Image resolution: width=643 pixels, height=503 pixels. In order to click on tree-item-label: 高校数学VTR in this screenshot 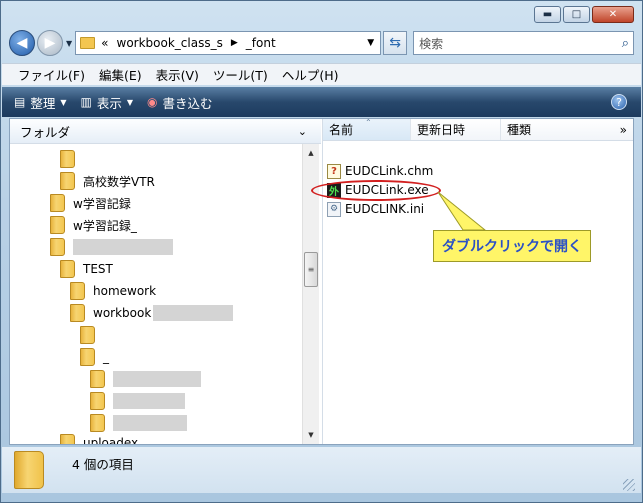, I will do `click(119, 181)`.